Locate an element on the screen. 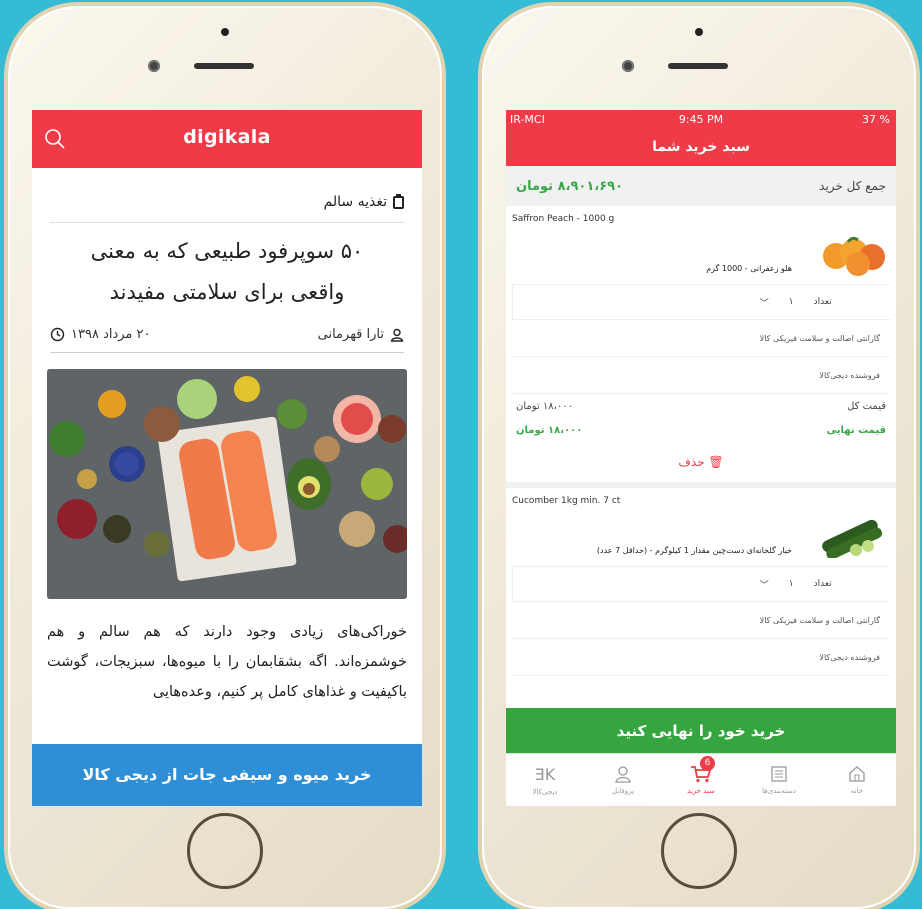  digikala-logo-icon: ƎK is located at coordinates (545, 774).